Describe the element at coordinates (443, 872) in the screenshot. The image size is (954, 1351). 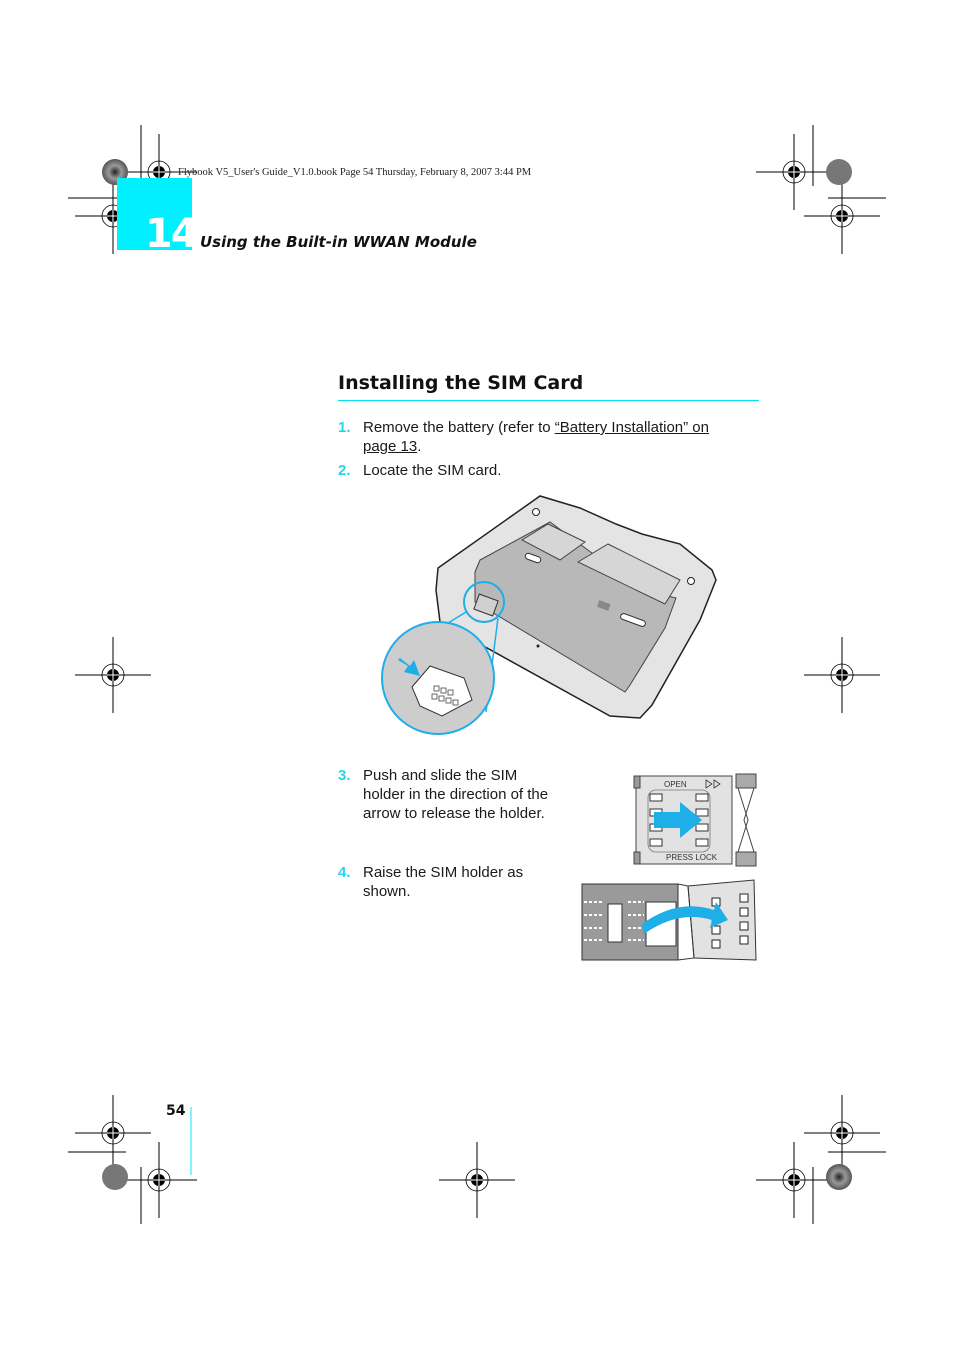
I see `step-text-line: Raise the SIM holder as` at that location.